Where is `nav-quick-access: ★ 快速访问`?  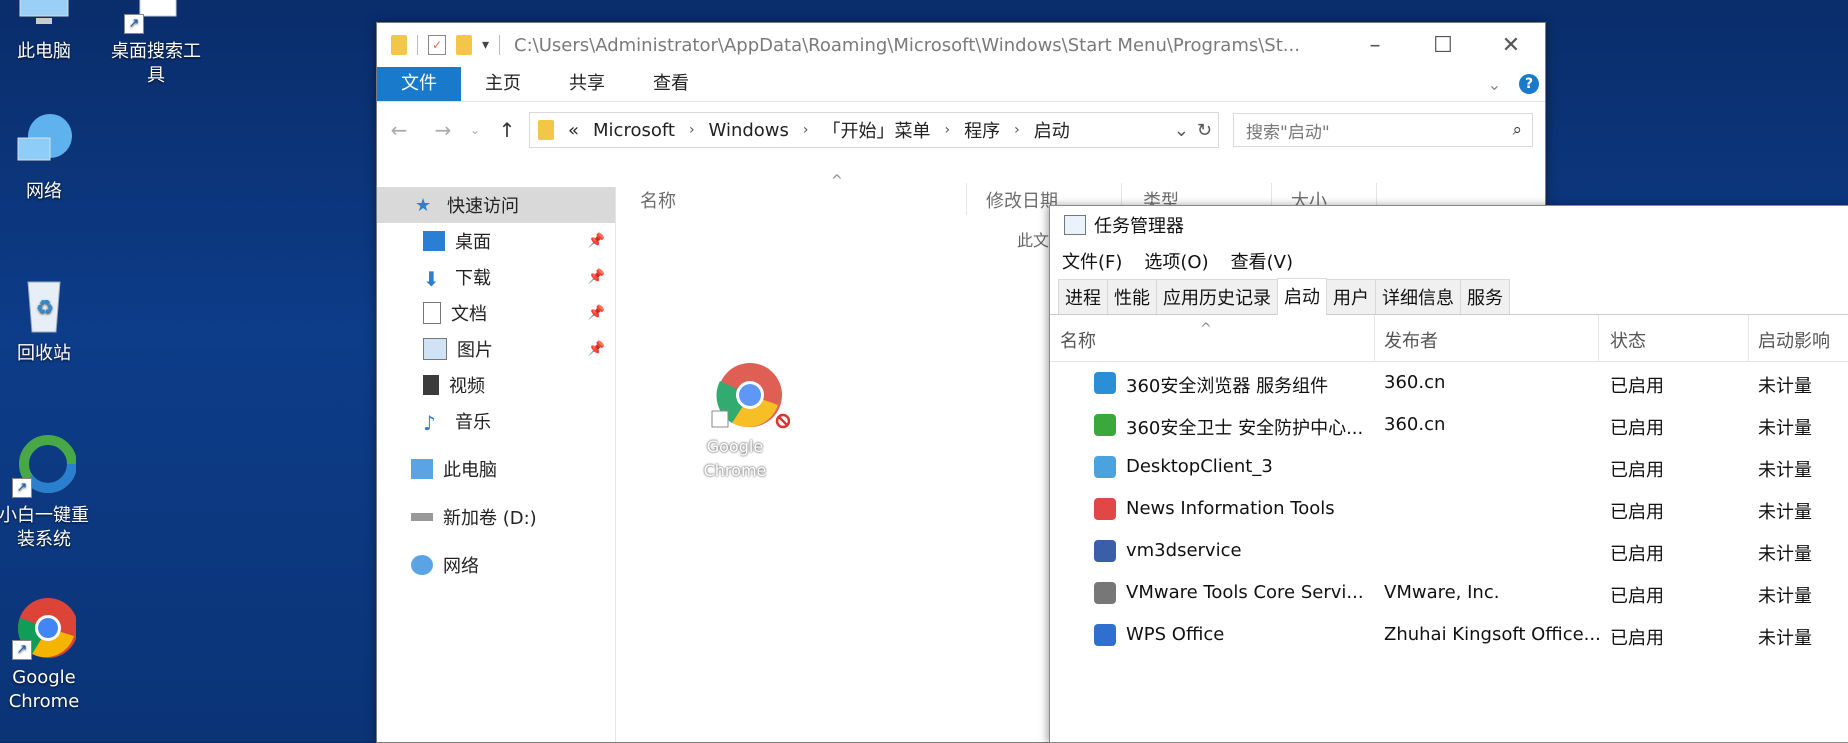 nav-quick-access: ★ 快速访问 is located at coordinates (496, 205).